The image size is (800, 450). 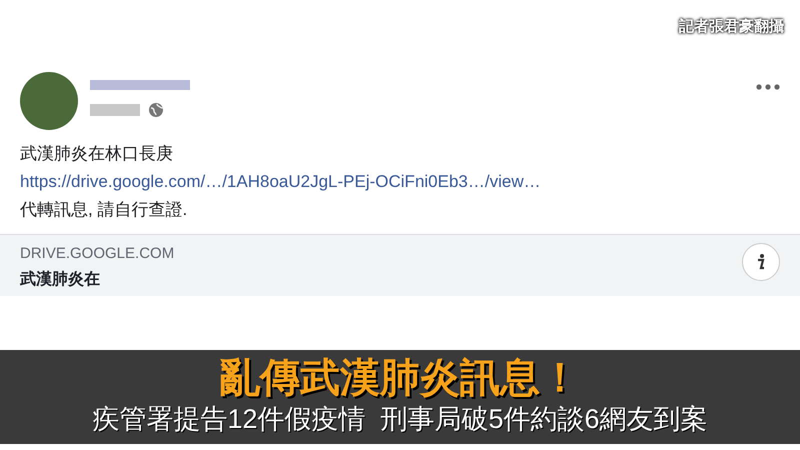 What do you see at coordinates (731, 26) in the screenshot?
I see `reporter-credit: 記者張君豪翻攝` at bounding box center [731, 26].